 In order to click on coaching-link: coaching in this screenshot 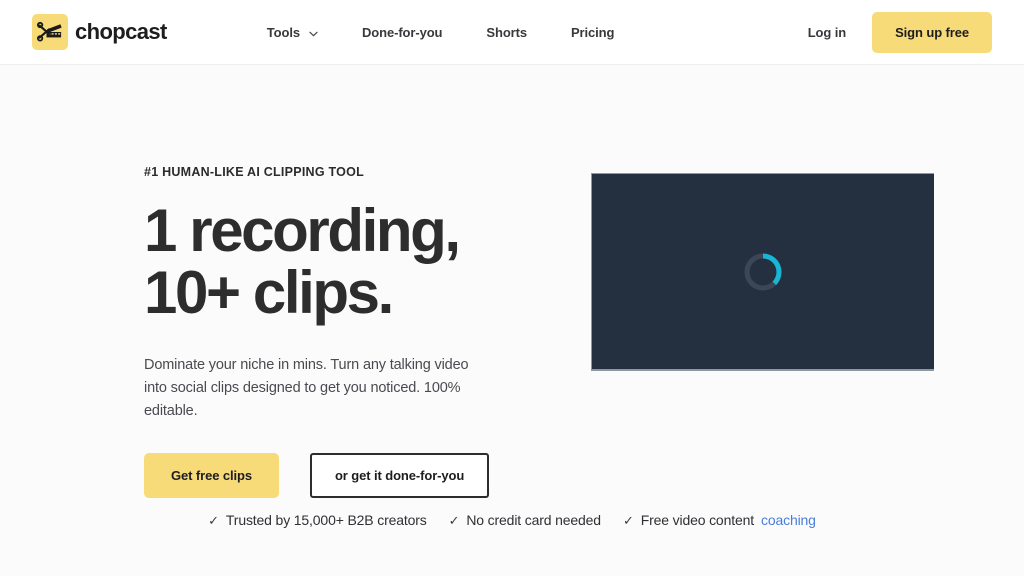, I will do `click(788, 520)`.